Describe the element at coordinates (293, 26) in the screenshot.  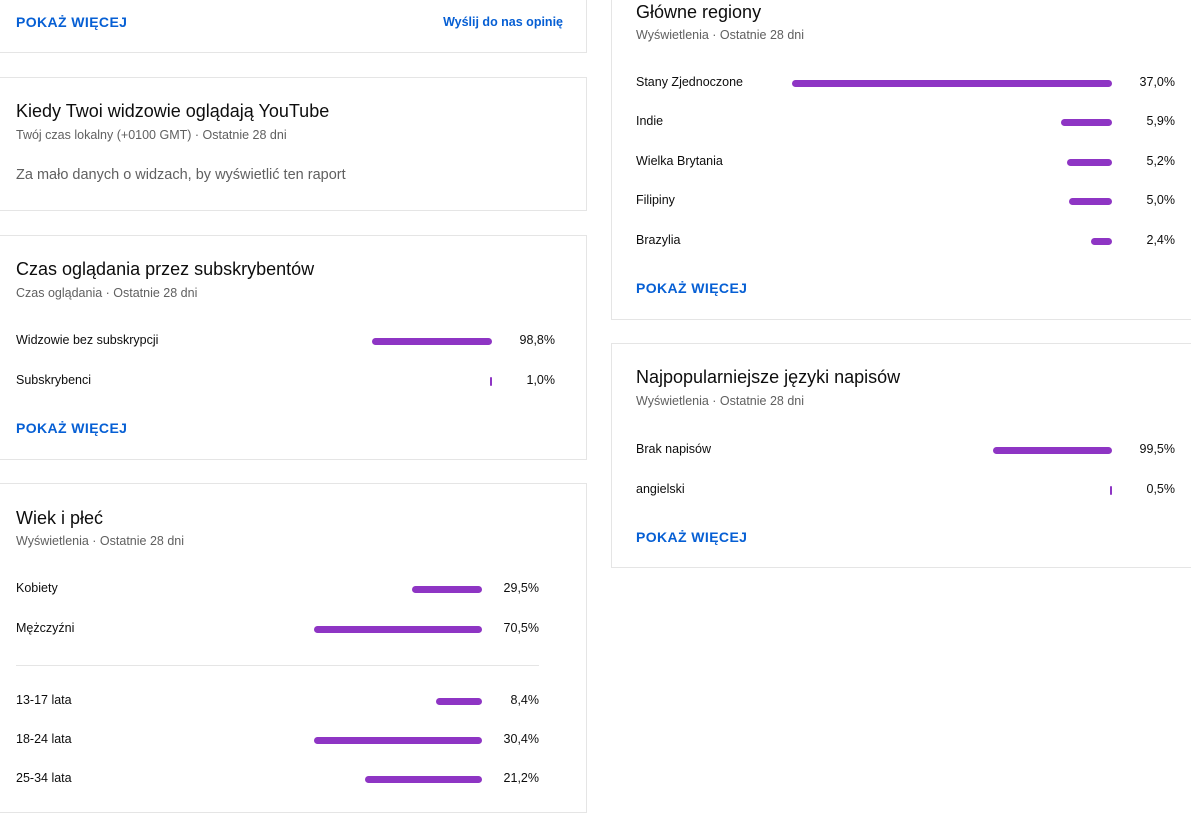
I see `top-card: POKAŻ WIĘCEJ Wyślij do nas opinię` at that location.